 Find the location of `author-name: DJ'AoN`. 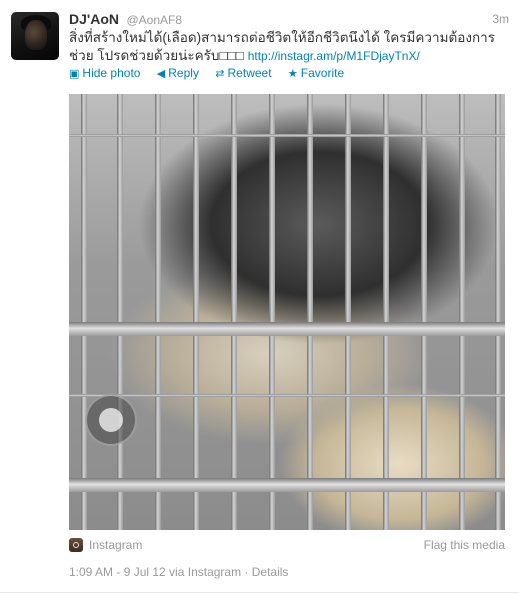

author-name: DJ'AoN is located at coordinates (94, 19).